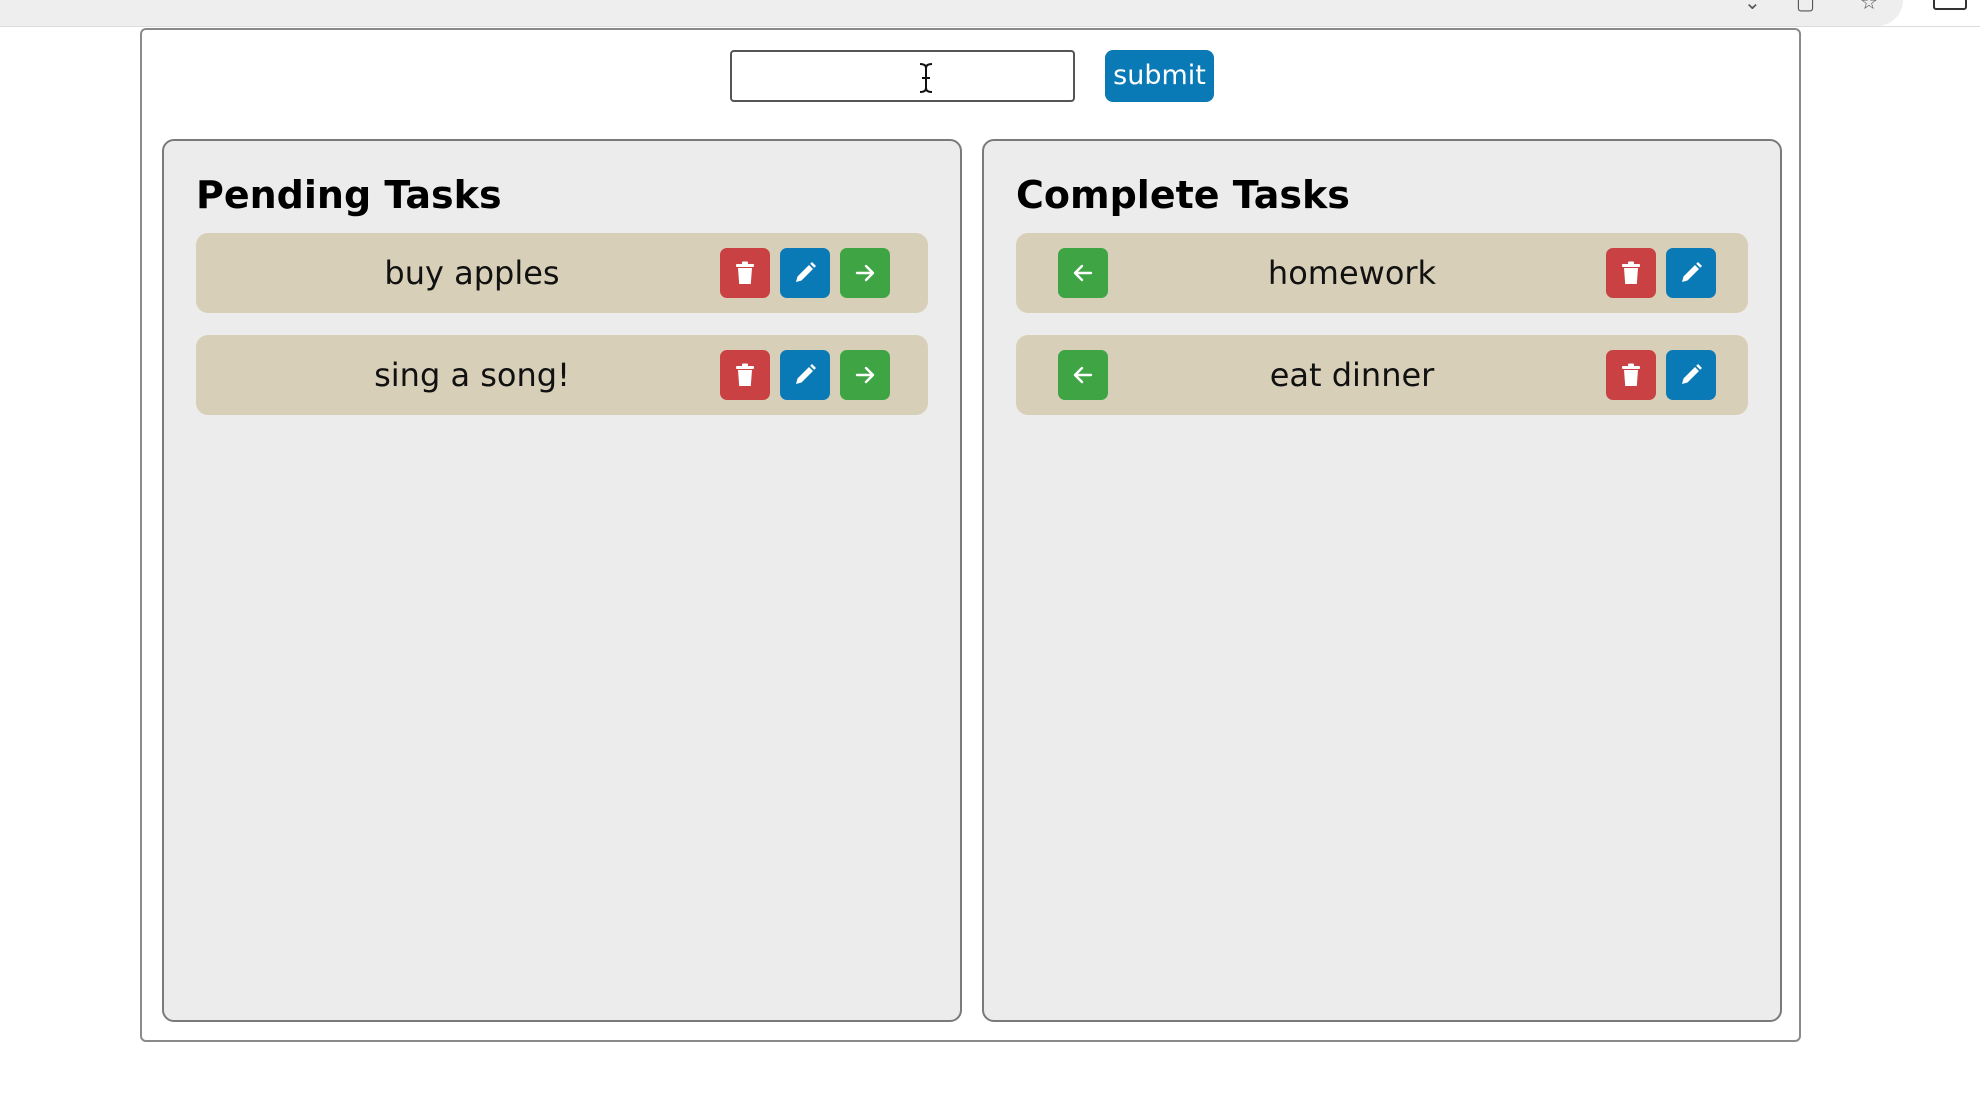 The height and width of the screenshot is (1096, 1980). I want to click on pending-task-item: buy apples, so click(562, 273).